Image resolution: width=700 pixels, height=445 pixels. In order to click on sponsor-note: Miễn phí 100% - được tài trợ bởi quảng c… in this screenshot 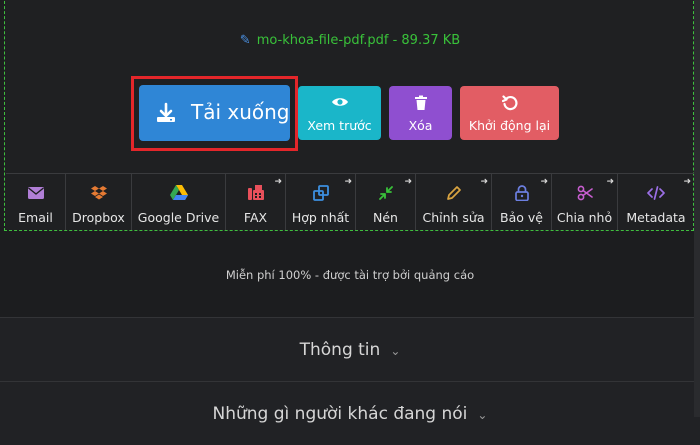, I will do `click(350, 275)`.